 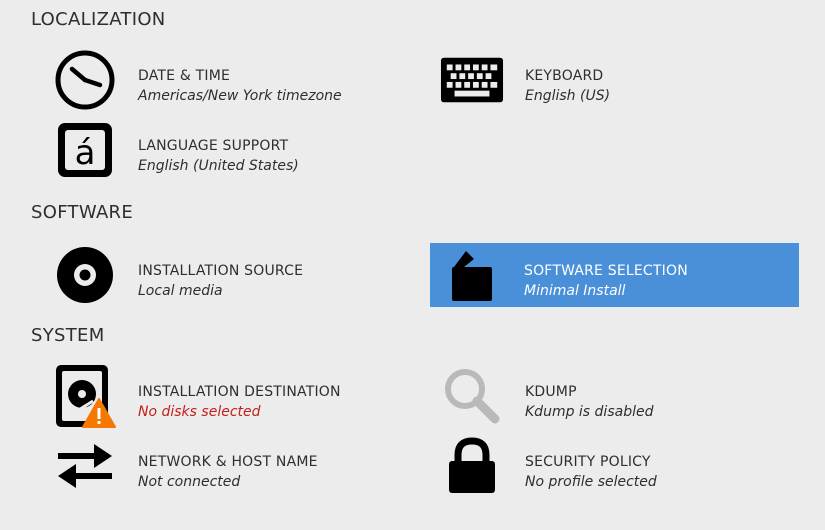 I want to click on spoke-status-warning: No disks selected, so click(x=199, y=412).